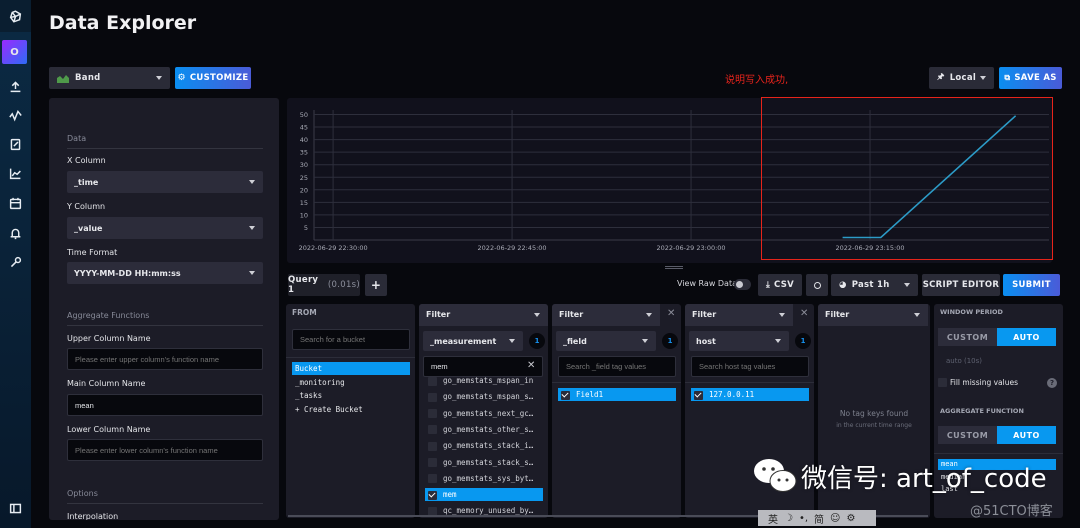 The height and width of the screenshot is (528, 1080). I want to click on host-item: 127.0.0.11, so click(750, 394).